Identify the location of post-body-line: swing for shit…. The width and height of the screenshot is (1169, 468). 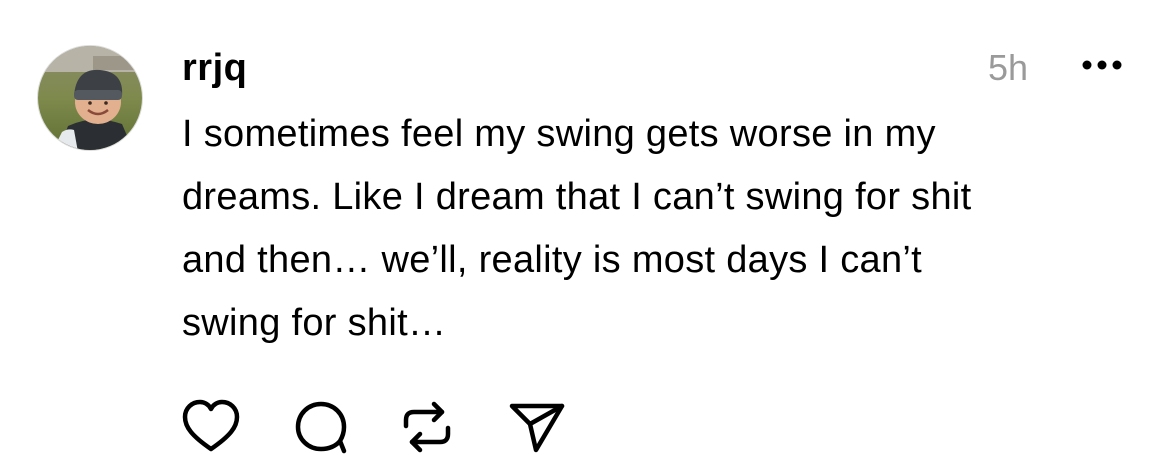
(314, 323).